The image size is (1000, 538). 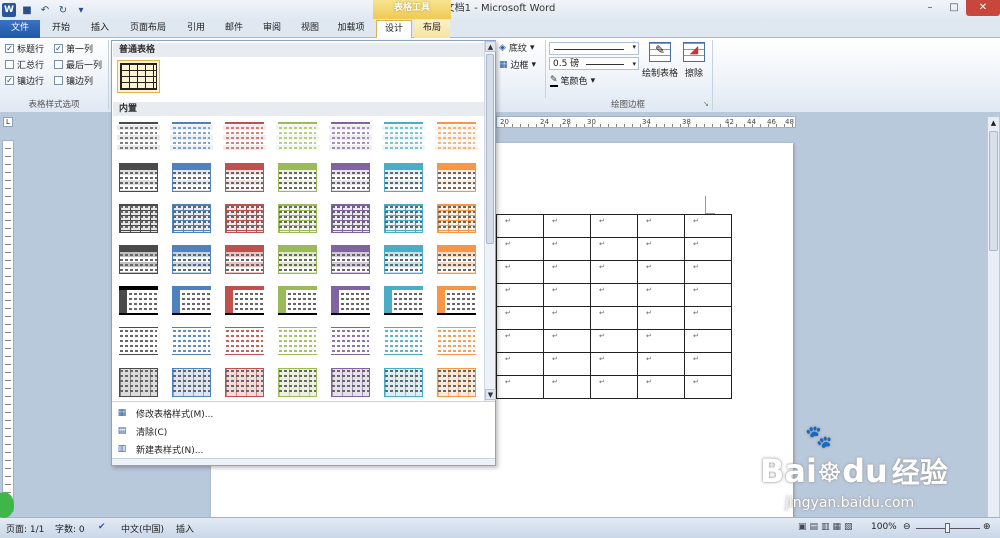 I want to click on customize-qat-icon: ▾, so click(x=81, y=10).